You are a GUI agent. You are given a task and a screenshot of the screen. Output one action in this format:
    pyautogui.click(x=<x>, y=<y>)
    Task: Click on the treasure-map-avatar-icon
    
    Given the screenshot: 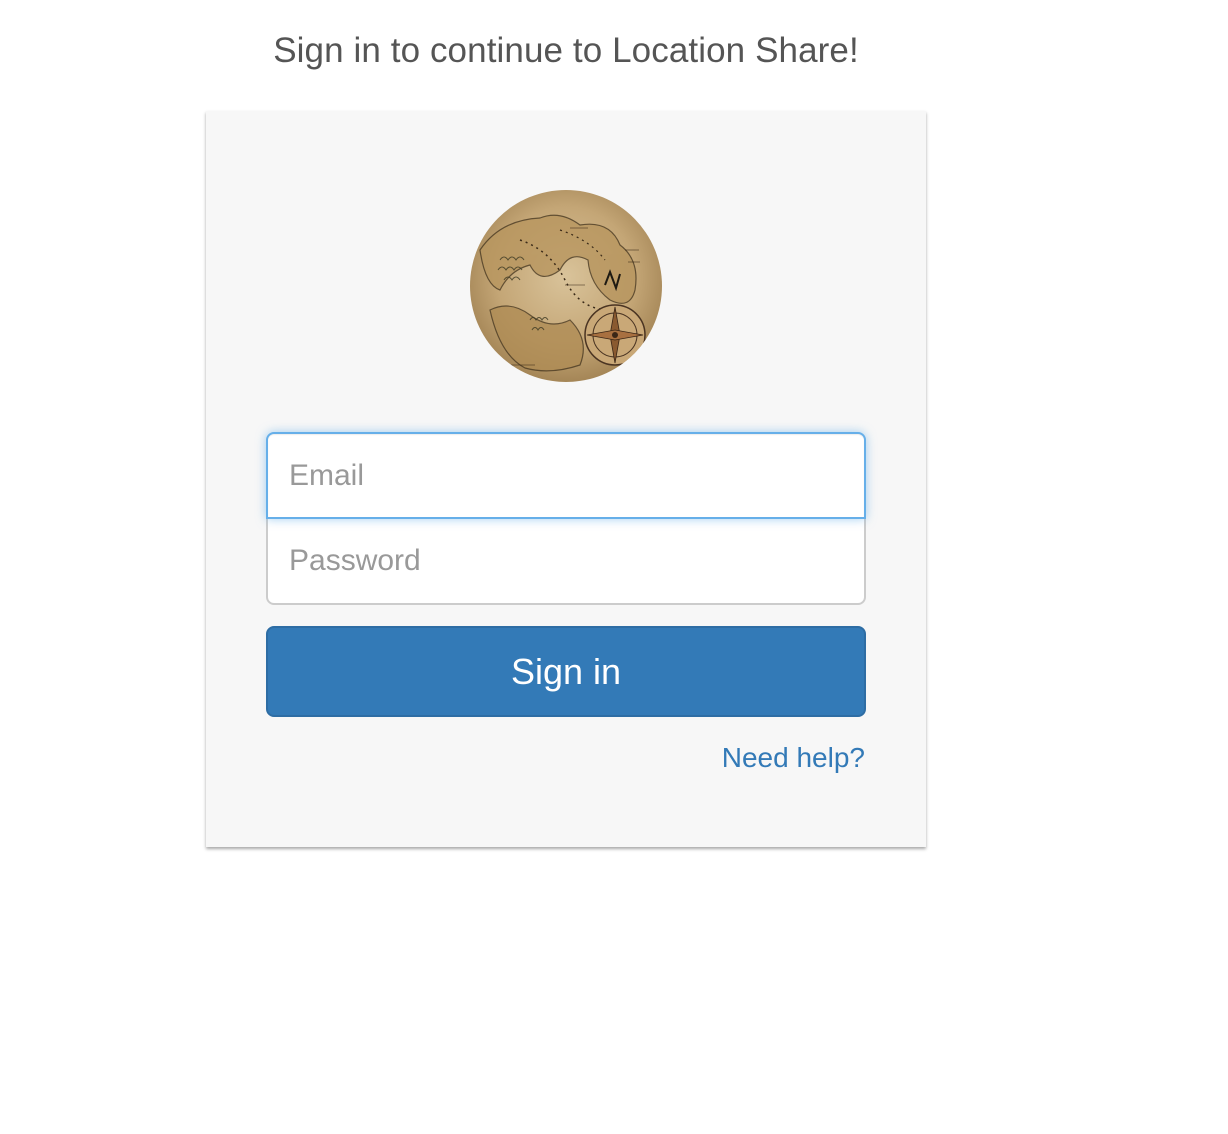 What is the action you would take?
    pyautogui.click(x=566, y=286)
    